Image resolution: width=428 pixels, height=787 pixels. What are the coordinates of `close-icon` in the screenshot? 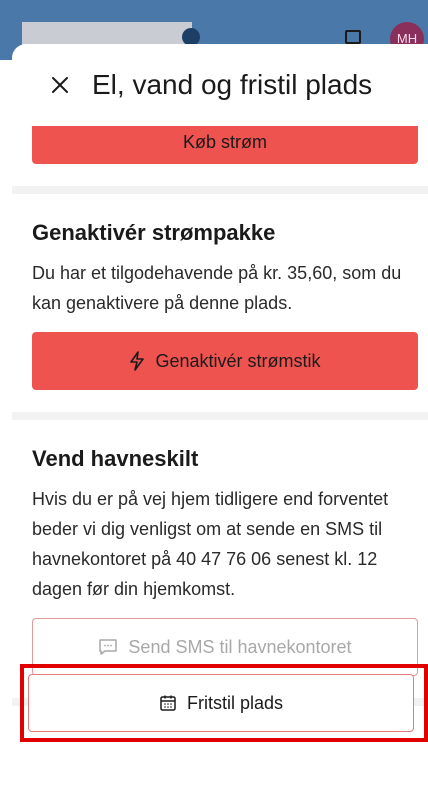 It's located at (60, 85).